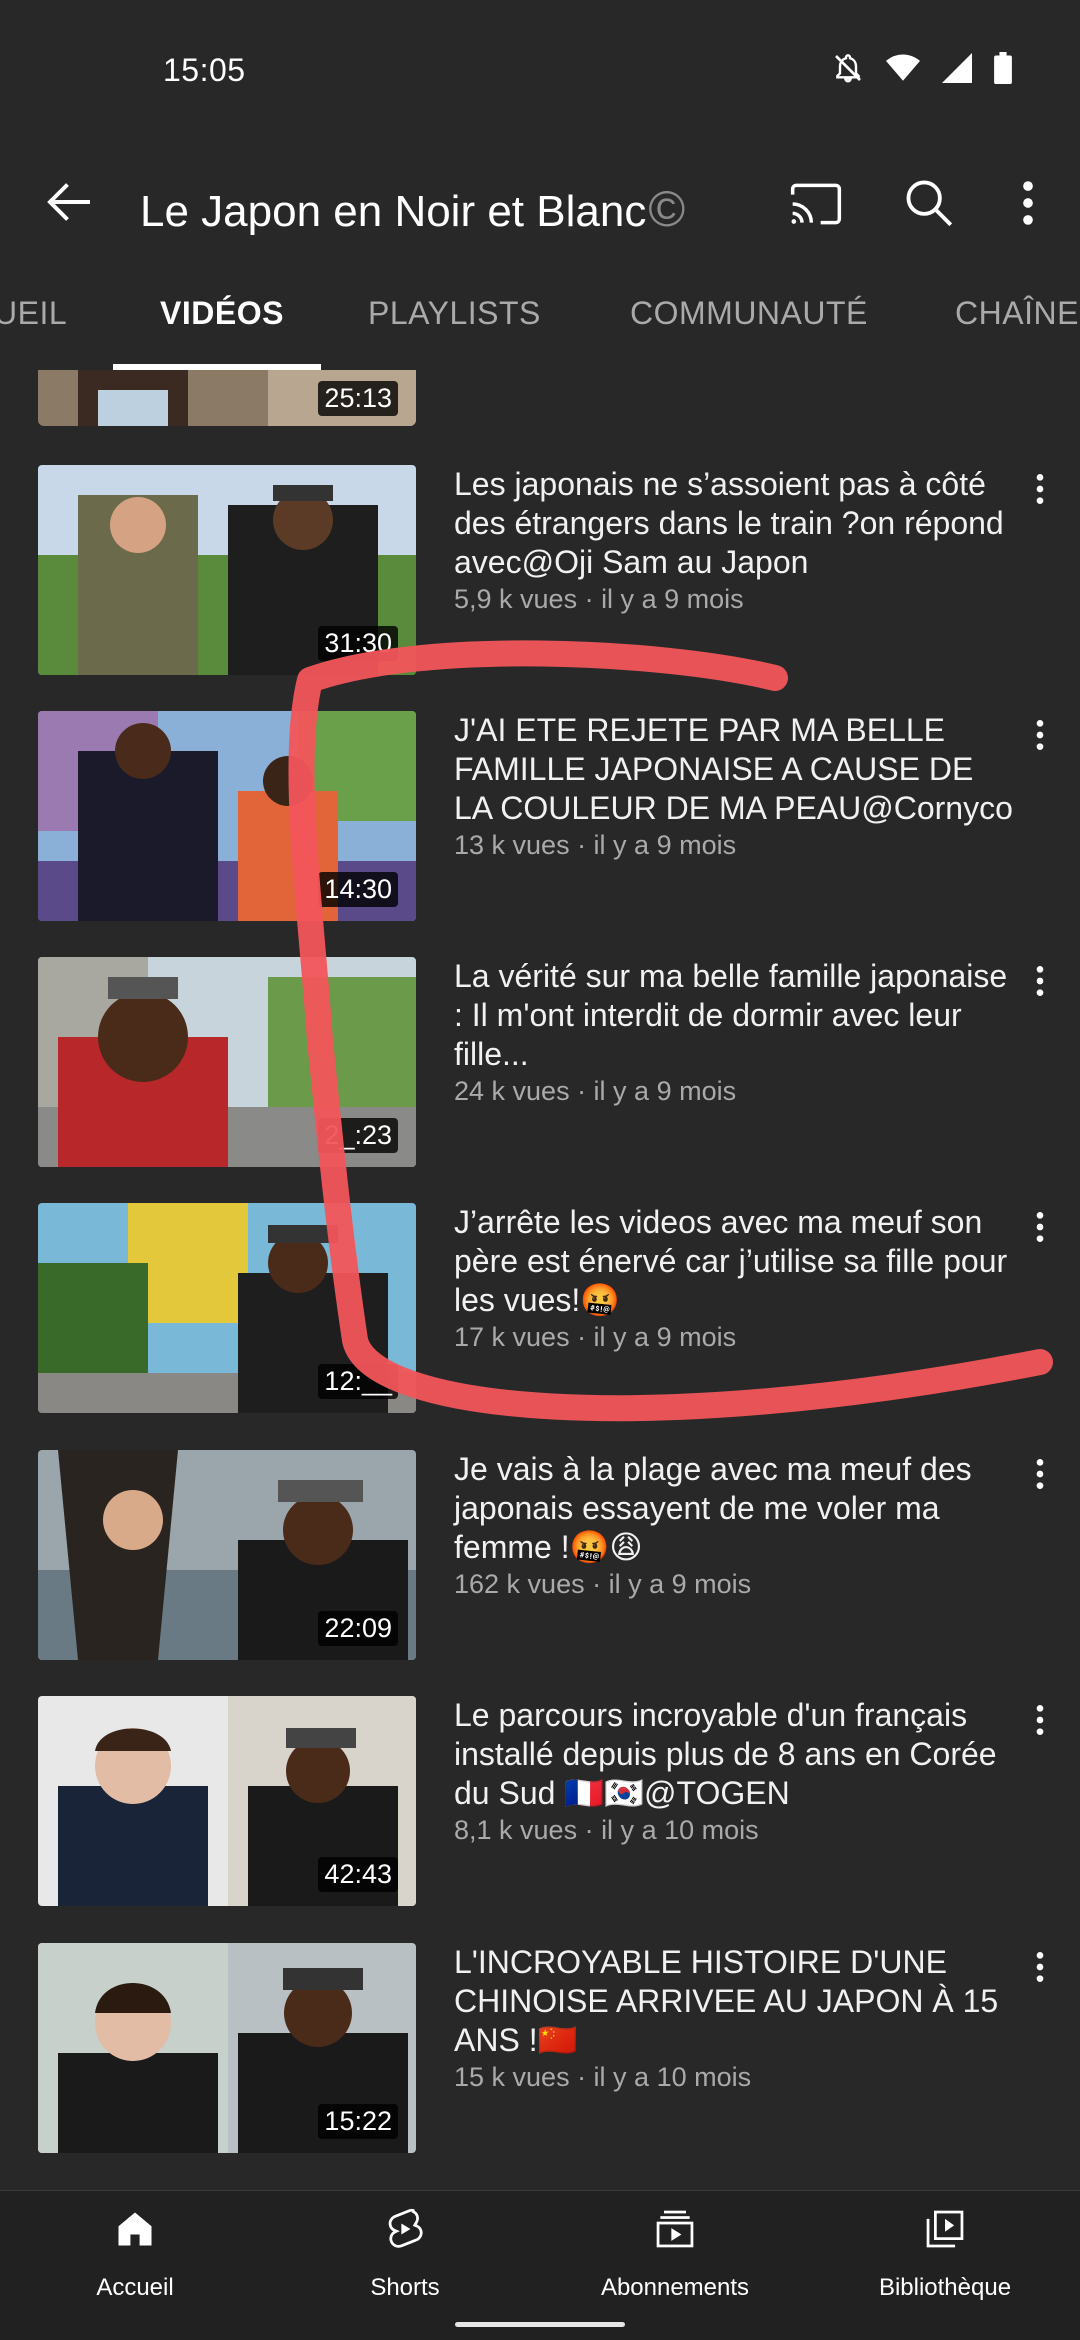 The height and width of the screenshot is (2340, 1080). Describe the element at coordinates (903, 68) in the screenshot. I see `wifi-icon` at that location.